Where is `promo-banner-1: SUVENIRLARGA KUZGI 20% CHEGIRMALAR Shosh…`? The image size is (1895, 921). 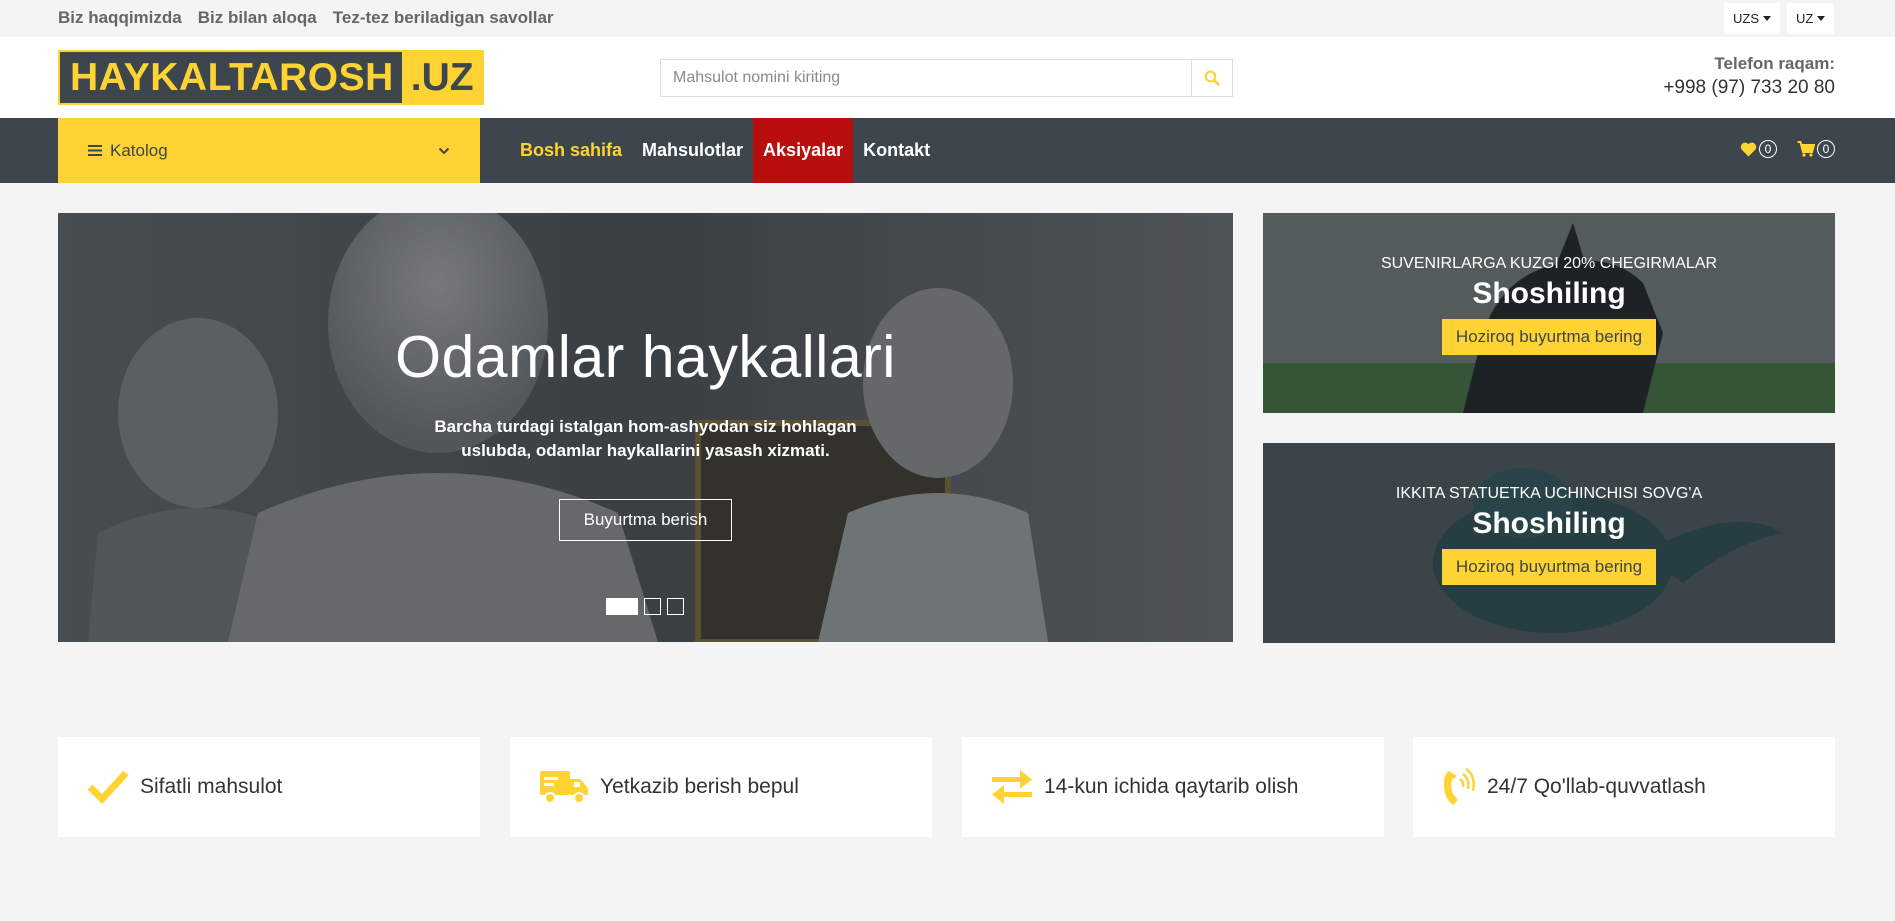 promo-banner-1: SUVENIRLARGA KUZGI 20% CHEGIRMALAR Shosh… is located at coordinates (1549, 313).